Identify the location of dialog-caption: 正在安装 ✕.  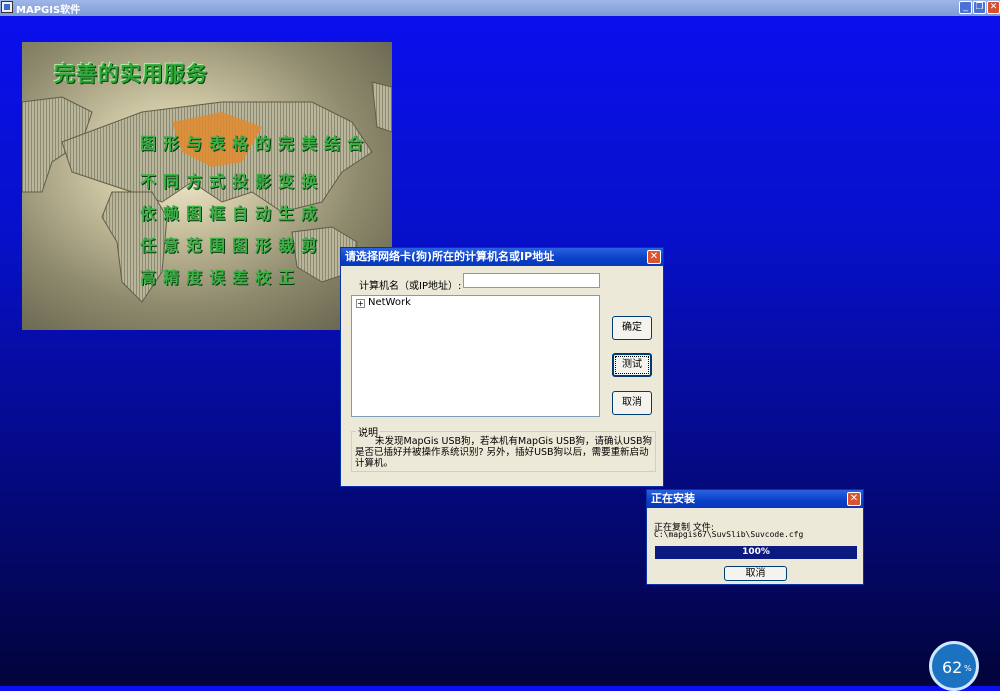
(755, 499).